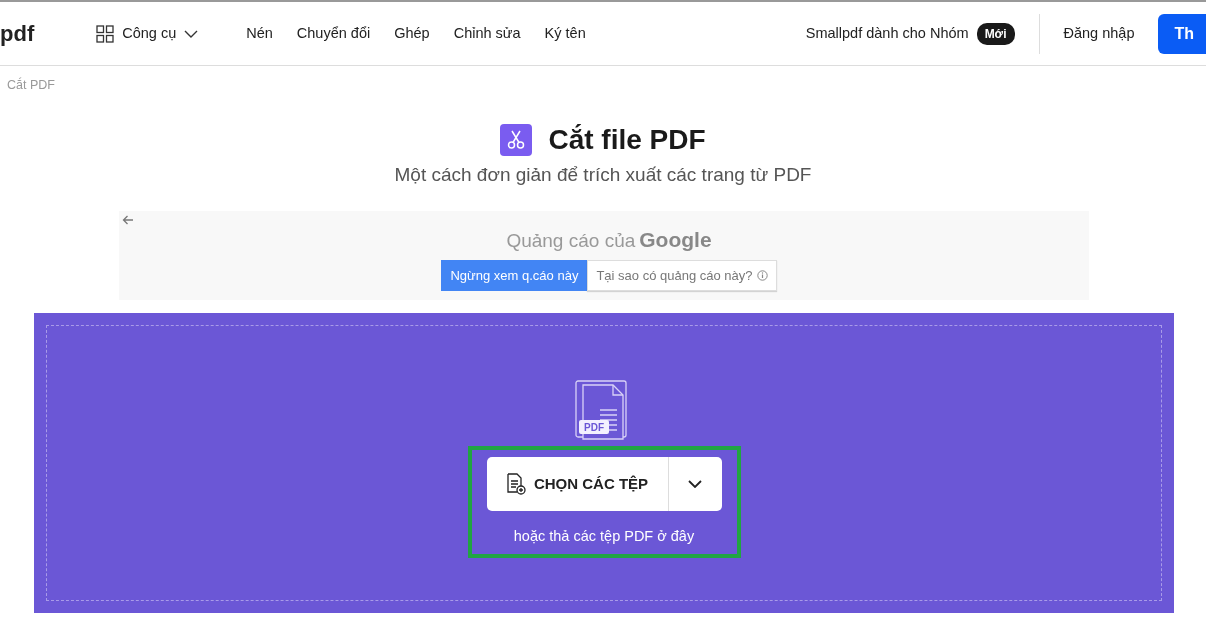 This screenshot has width=1206, height=638. Describe the element at coordinates (995, 33) in the screenshot. I see `new-badge: Mới` at that location.